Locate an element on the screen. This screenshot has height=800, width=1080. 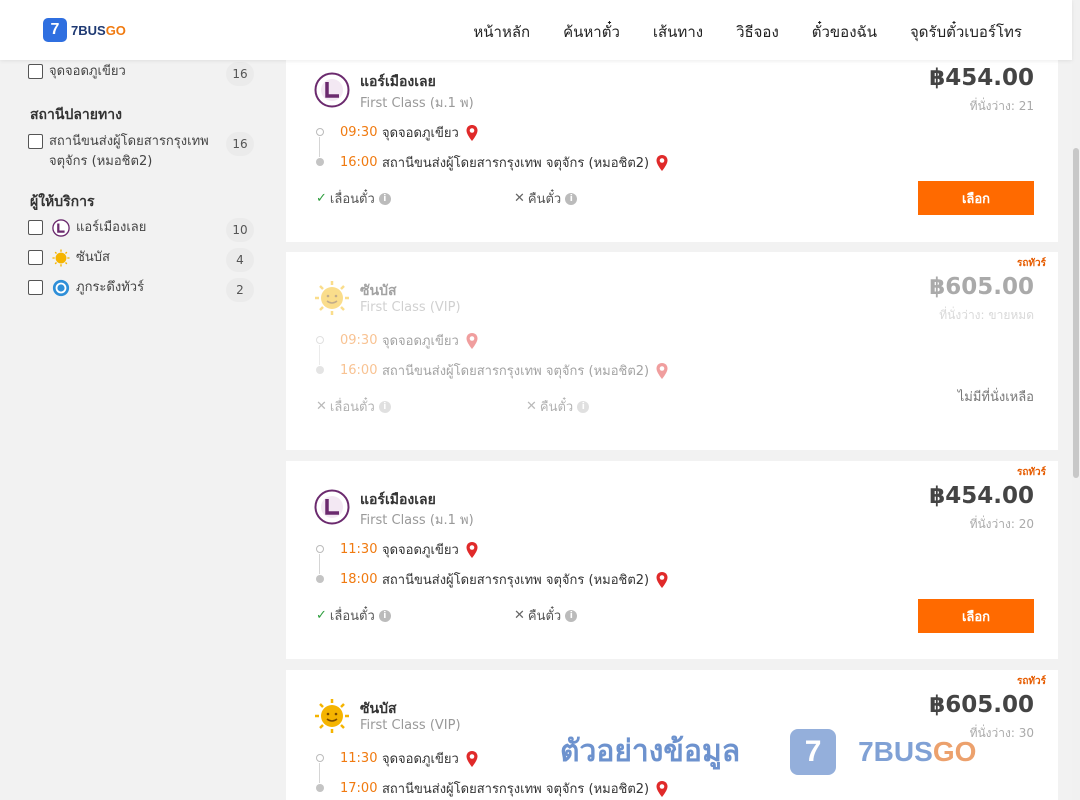
operator-name: แอร์เมืองเลย is located at coordinates (398, 500).